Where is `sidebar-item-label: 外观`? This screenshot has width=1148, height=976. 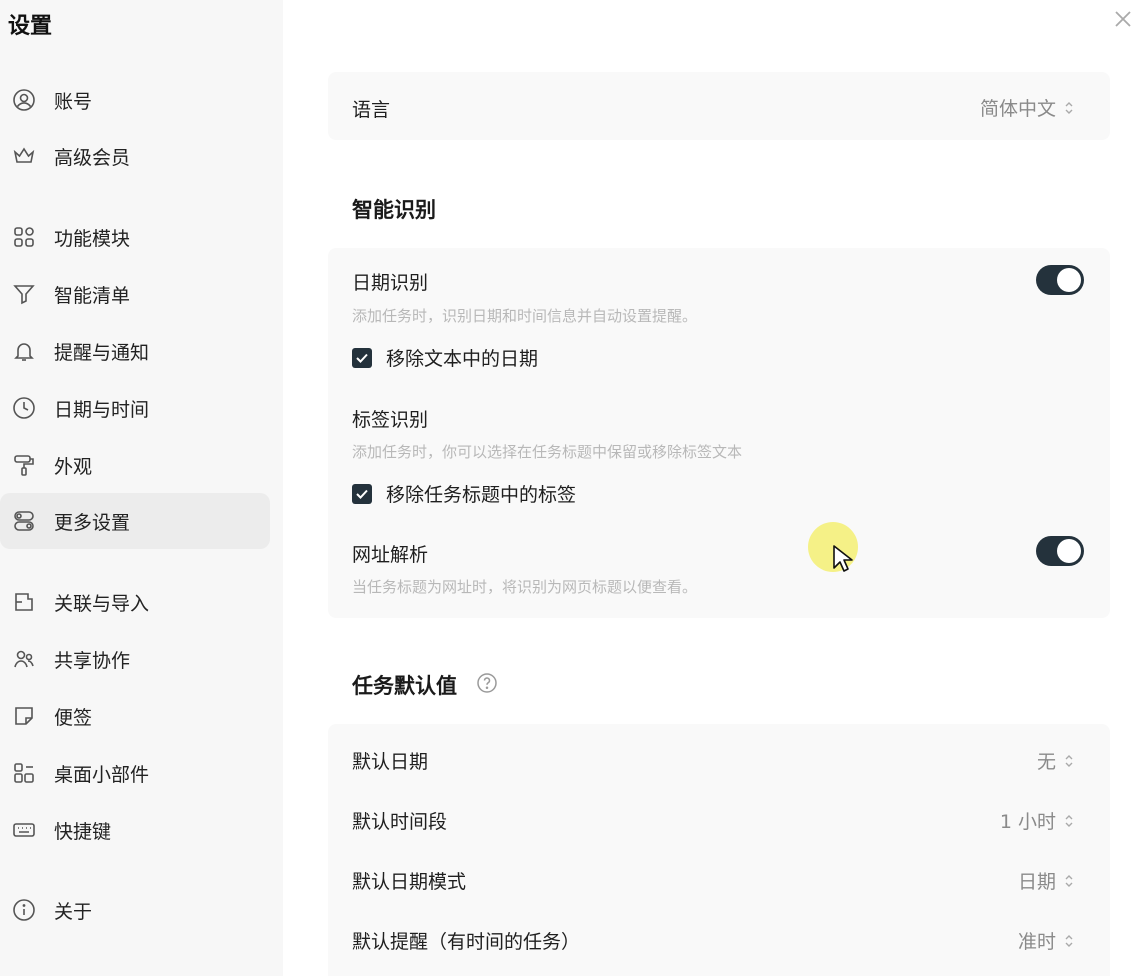
sidebar-item-label: 外观 is located at coordinates (73, 466).